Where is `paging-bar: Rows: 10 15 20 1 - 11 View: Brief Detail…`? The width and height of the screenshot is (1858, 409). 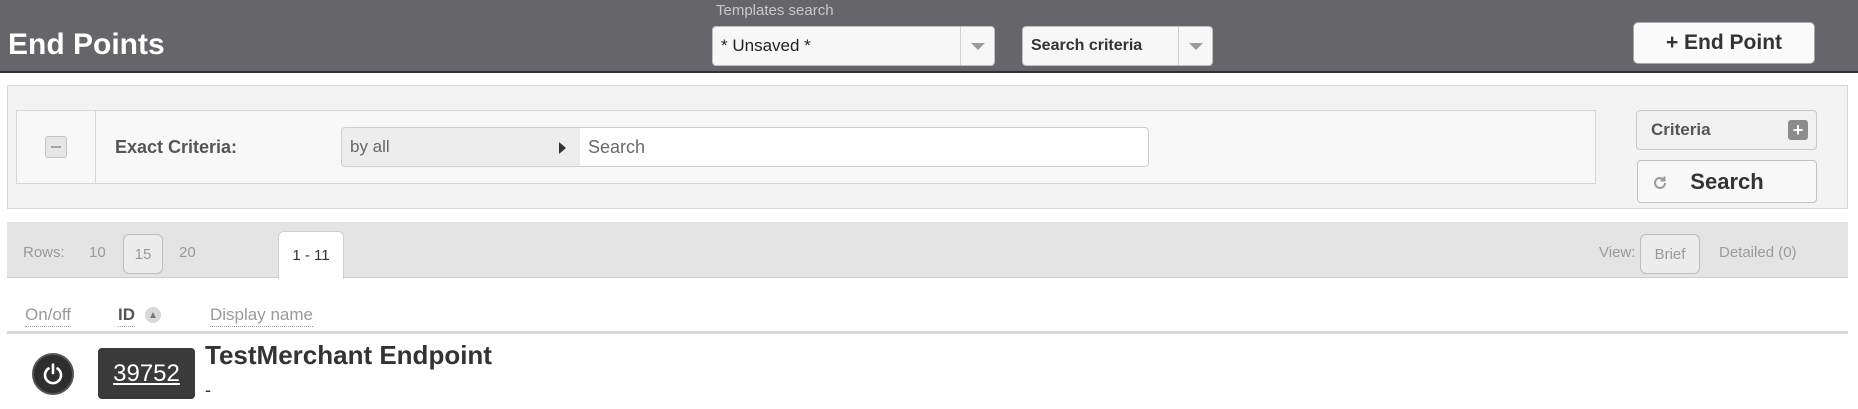
paging-bar: Rows: 10 15 20 1 - 11 View: Brief Detail… is located at coordinates (927, 250).